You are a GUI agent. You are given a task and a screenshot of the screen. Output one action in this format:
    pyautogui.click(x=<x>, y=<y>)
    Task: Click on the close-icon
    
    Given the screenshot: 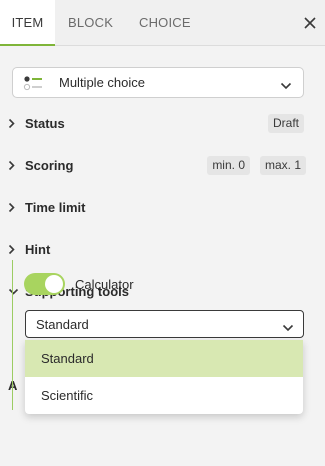 What is the action you would take?
    pyautogui.click(x=310, y=23)
    